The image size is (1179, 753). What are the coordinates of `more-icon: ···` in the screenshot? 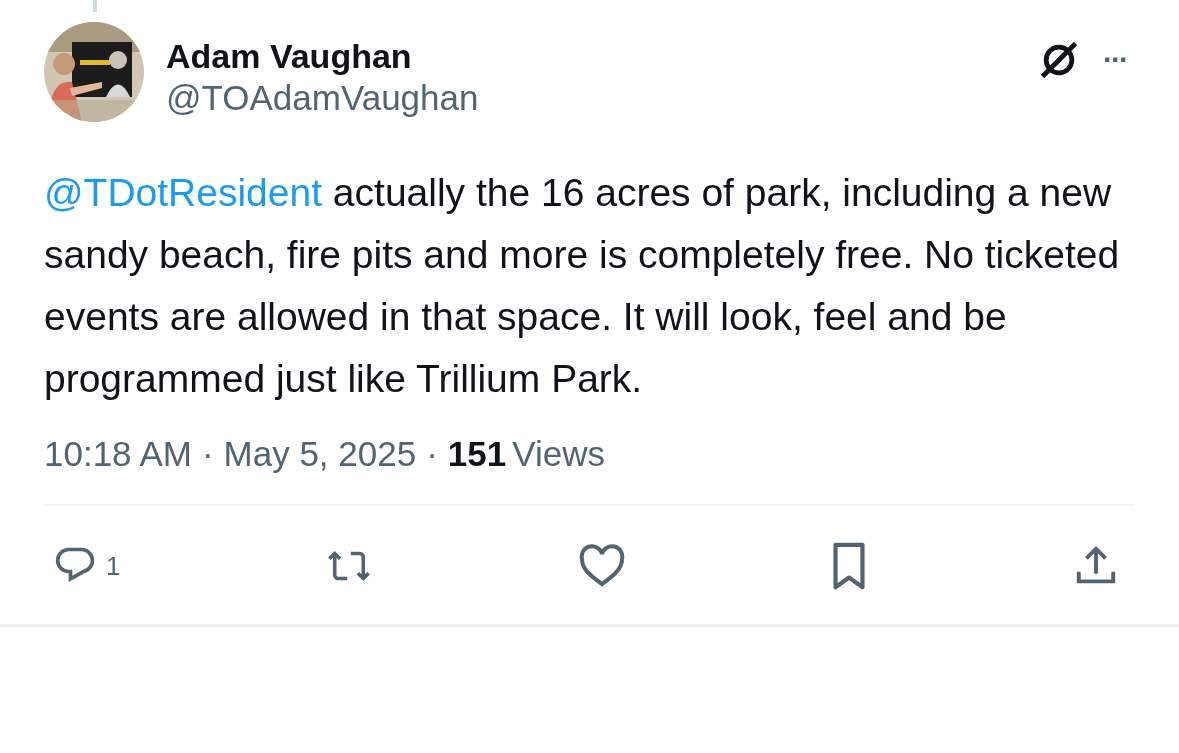 It's located at (1115, 60).